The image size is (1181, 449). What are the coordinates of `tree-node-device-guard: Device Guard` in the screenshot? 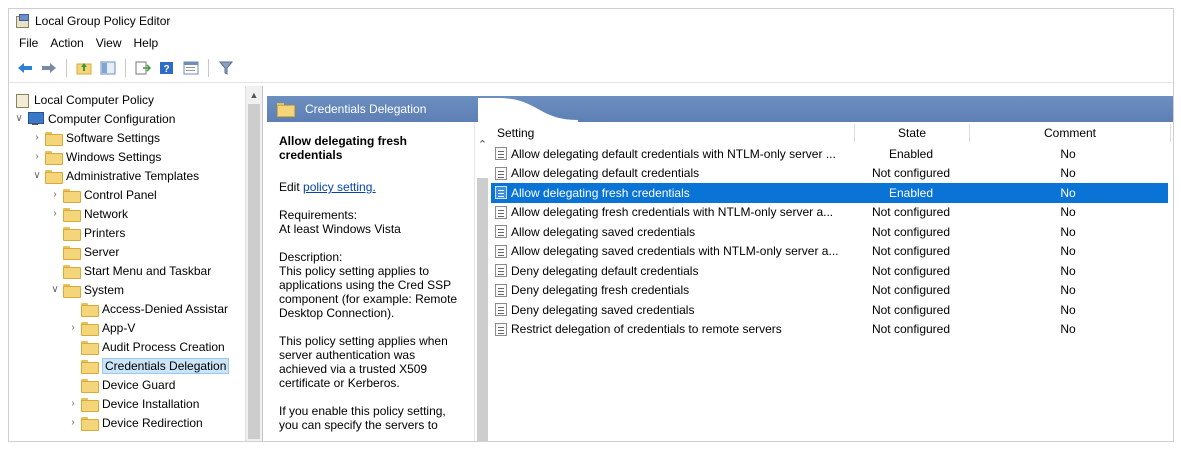 It's located at (135, 384).